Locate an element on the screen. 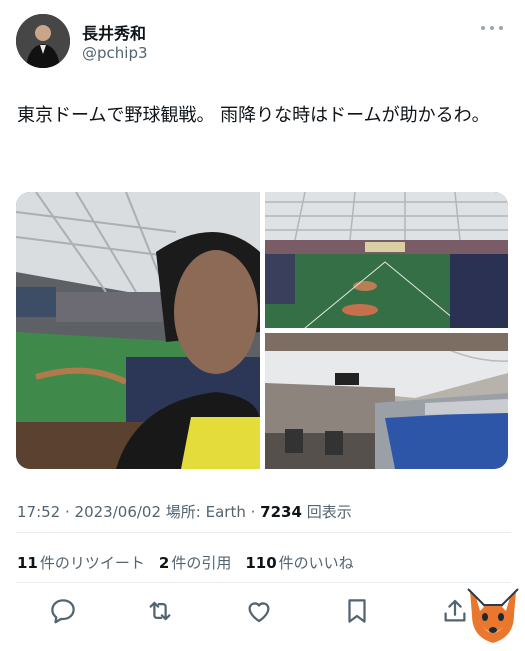  reply-icon is located at coordinates (66, 614).